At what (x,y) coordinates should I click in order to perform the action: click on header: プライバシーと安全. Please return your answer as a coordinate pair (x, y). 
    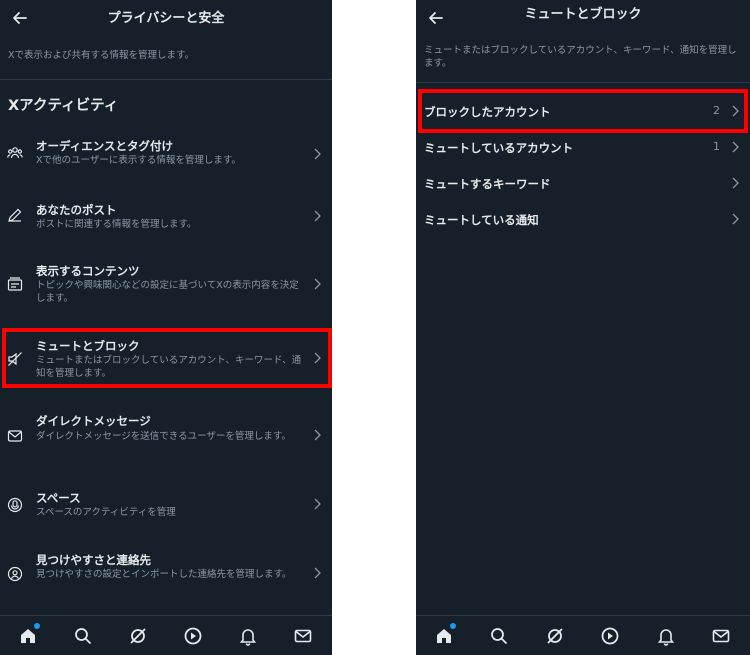
    Looking at the image, I should click on (166, 18).